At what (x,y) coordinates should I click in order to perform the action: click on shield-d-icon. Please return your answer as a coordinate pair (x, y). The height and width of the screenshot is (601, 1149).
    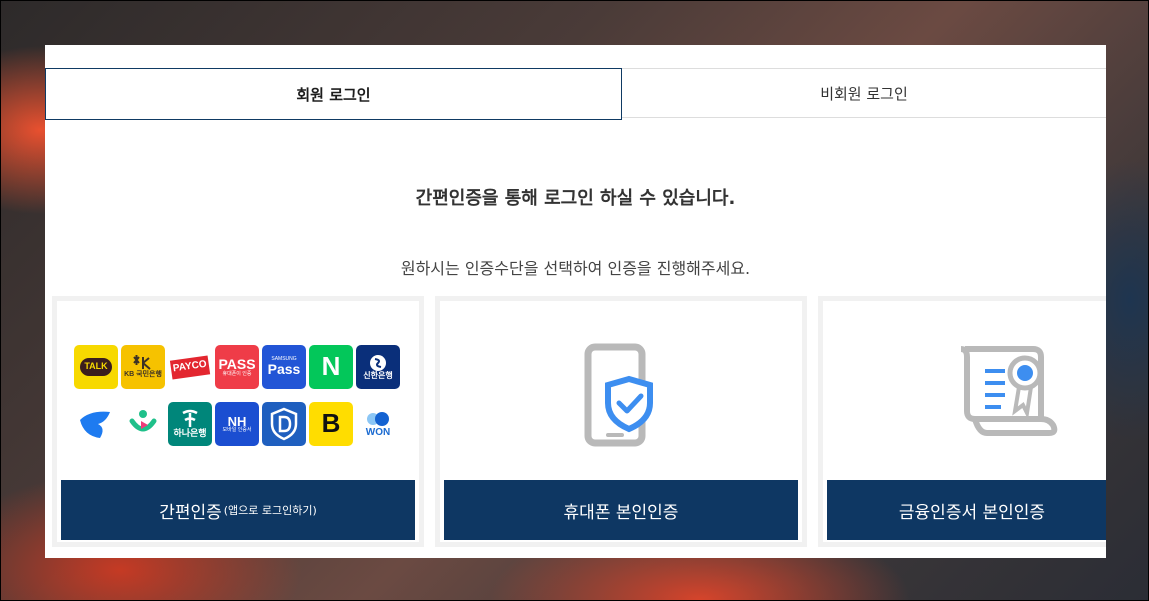
    Looking at the image, I should click on (284, 424).